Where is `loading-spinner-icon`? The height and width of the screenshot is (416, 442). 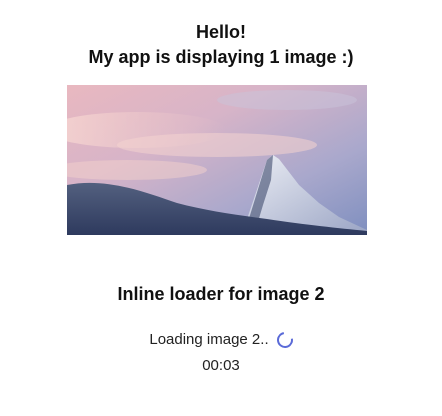 loading-spinner-icon is located at coordinates (284, 340).